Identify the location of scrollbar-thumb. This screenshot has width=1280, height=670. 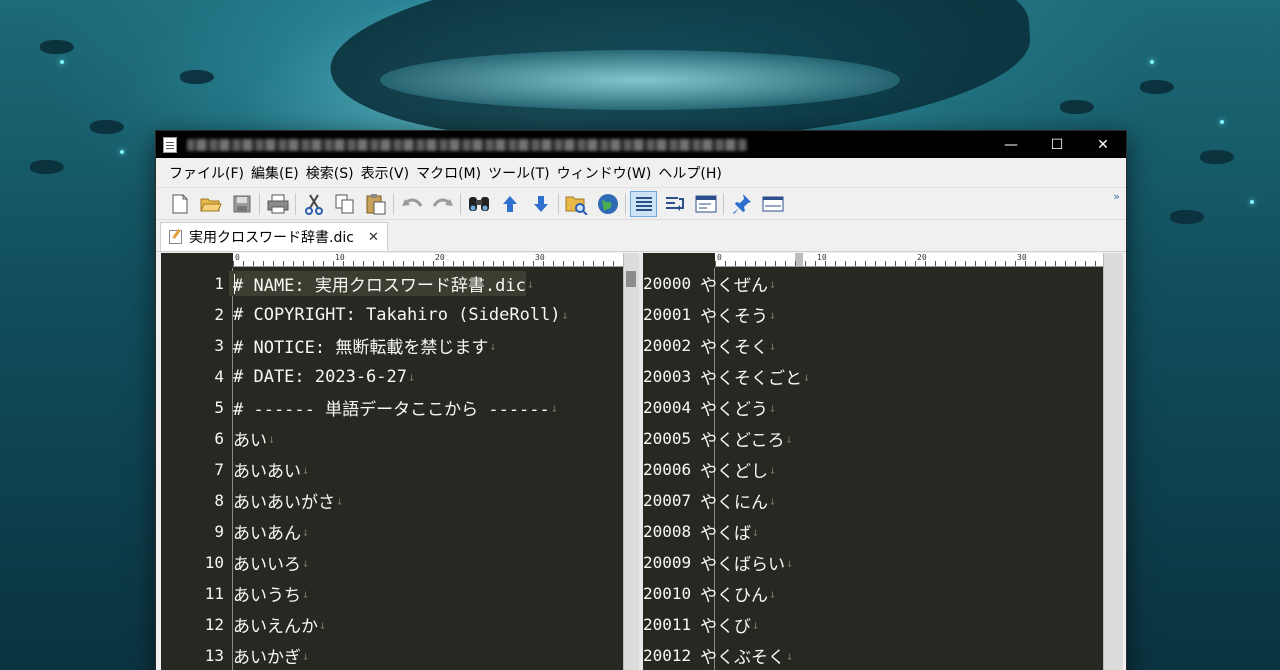
(631, 279).